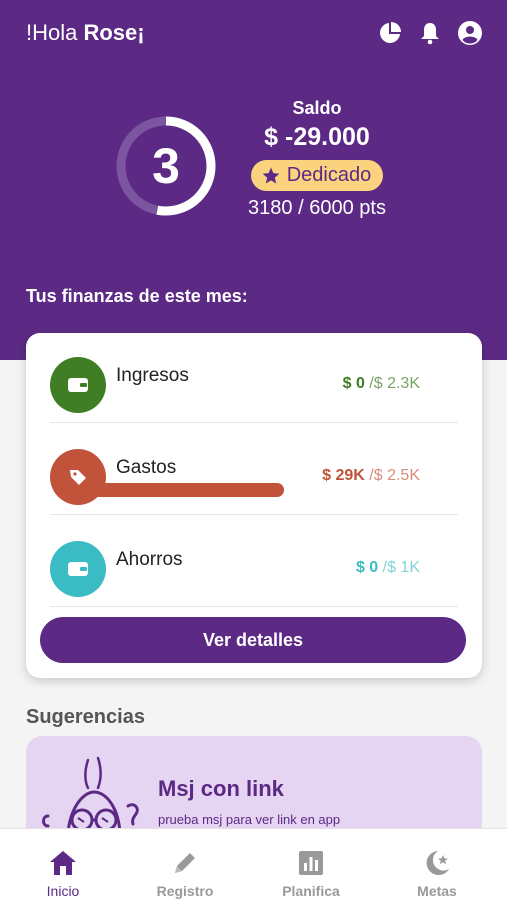 The height and width of the screenshot is (900, 507). I want to click on bottom-nav: Inicio Registro Planifica Metas, so click(253, 864).